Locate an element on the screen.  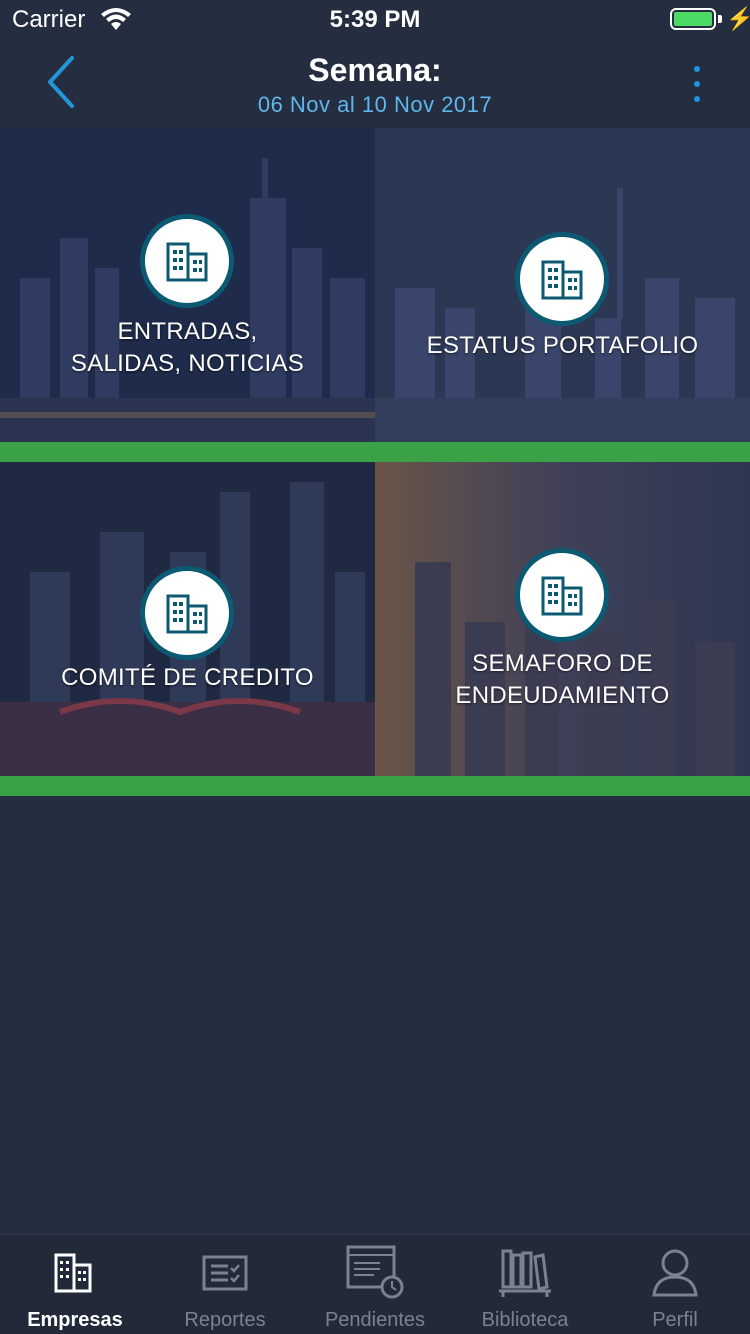
battery-tip is located at coordinates (720, 19).